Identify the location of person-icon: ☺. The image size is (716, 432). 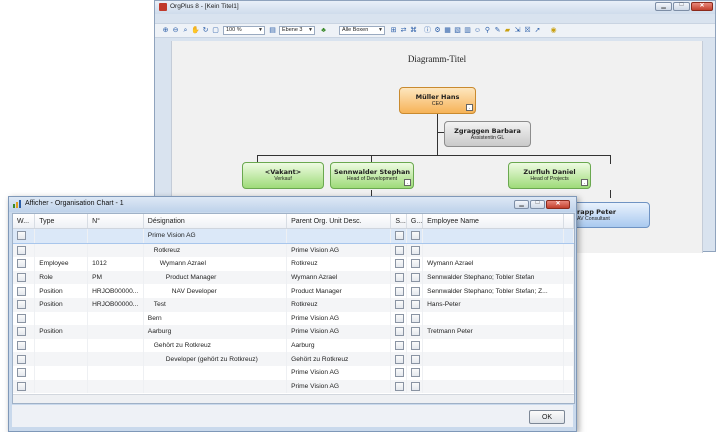
(477, 30).